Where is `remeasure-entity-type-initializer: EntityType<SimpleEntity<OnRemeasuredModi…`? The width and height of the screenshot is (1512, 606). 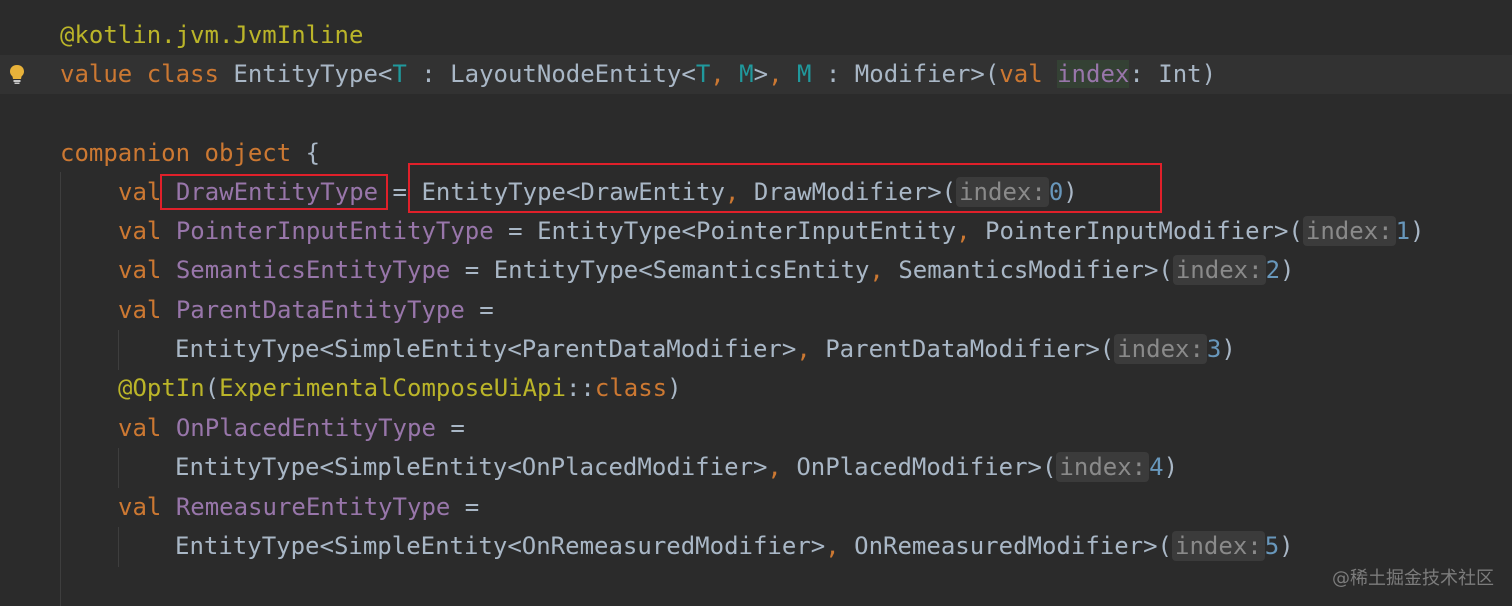
remeasure-entity-type-initializer: EntityType<SimpleEntity<OnRemeasuredModi… is located at coordinates (734, 546).